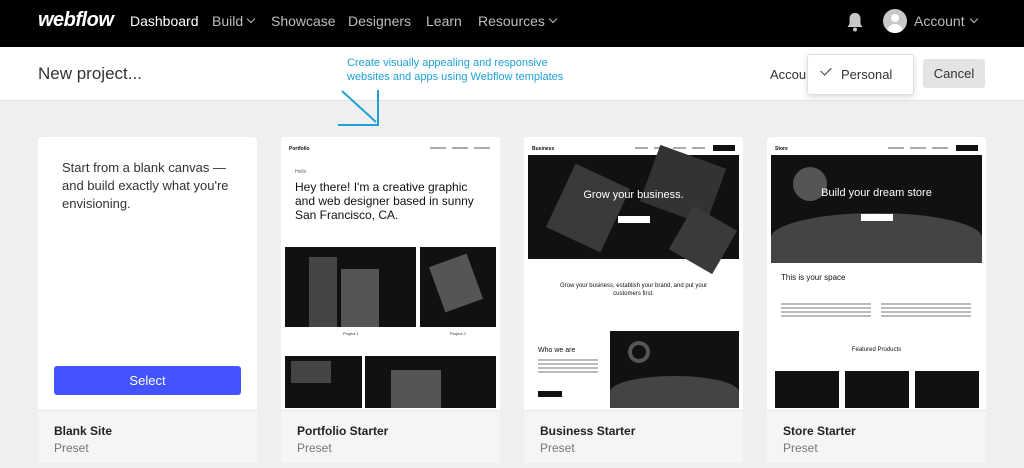  Describe the element at coordinates (866, 74) in the screenshot. I see `workspace-option-personal: Personal` at that location.